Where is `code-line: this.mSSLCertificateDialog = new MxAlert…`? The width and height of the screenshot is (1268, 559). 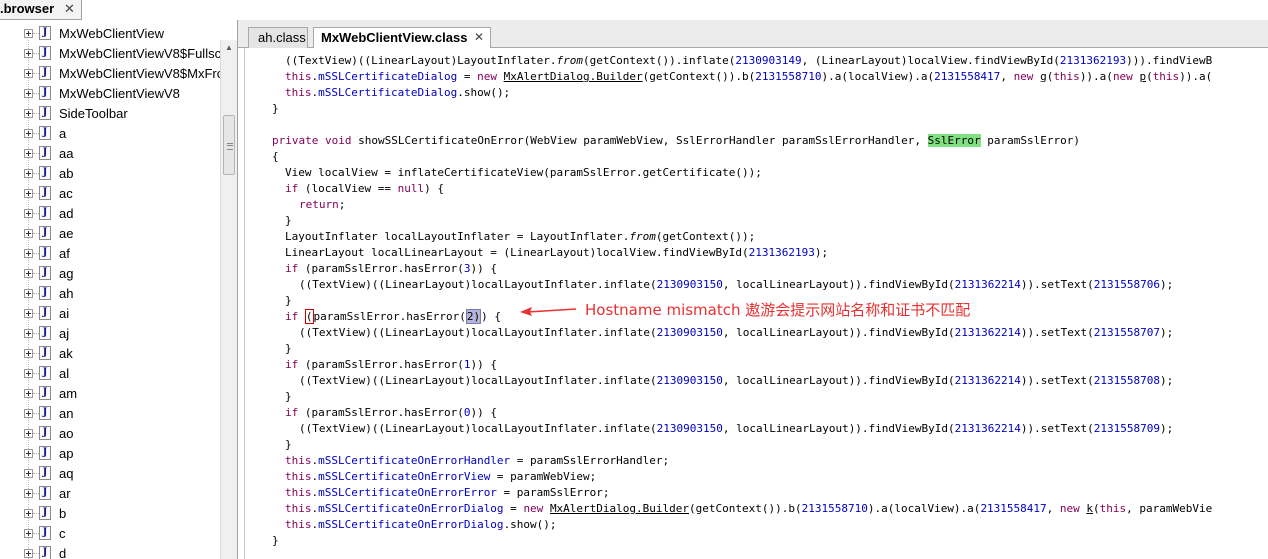 code-line: this.mSSLCertificateDialog = new MxAlert… is located at coordinates (748, 77).